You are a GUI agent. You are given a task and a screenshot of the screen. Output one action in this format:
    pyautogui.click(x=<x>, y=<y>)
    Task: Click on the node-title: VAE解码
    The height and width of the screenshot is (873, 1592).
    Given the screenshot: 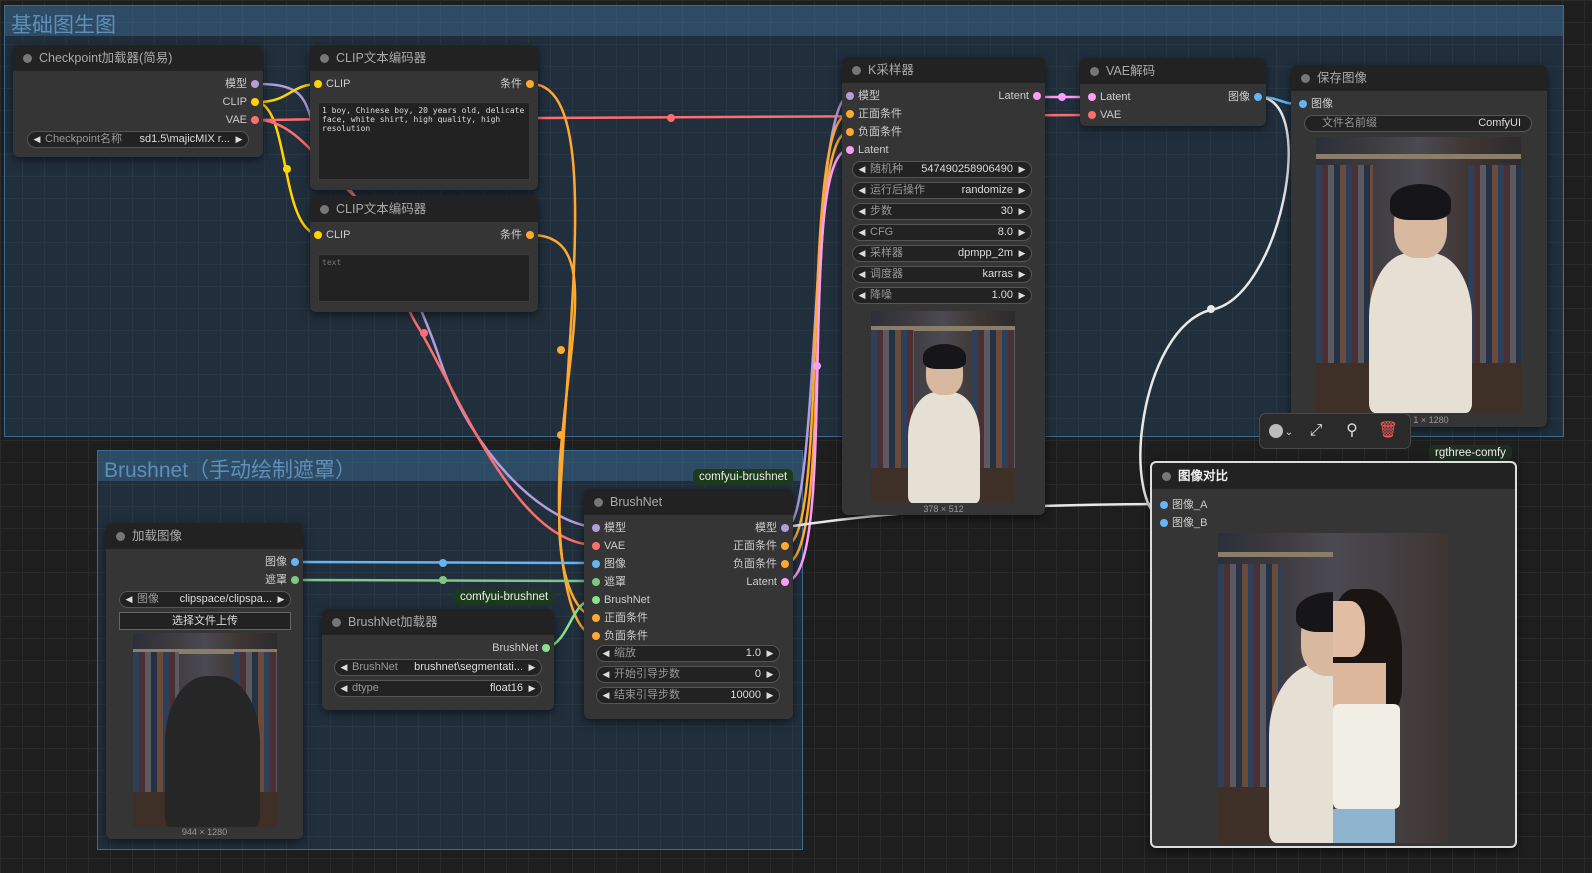 What is the action you would take?
    pyautogui.click(x=1173, y=71)
    